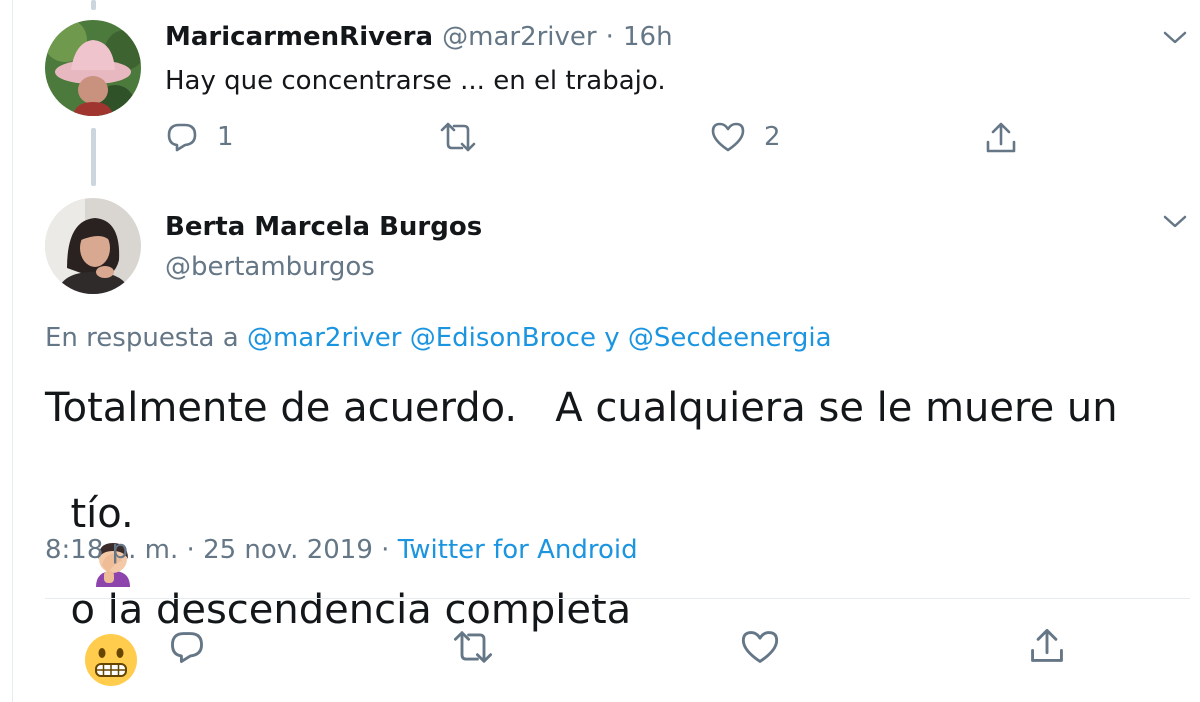  Describe the element at coordinates (288, 550) in the screenshot. I see `main-tweet-date: 25 nov. 2019` at that location.